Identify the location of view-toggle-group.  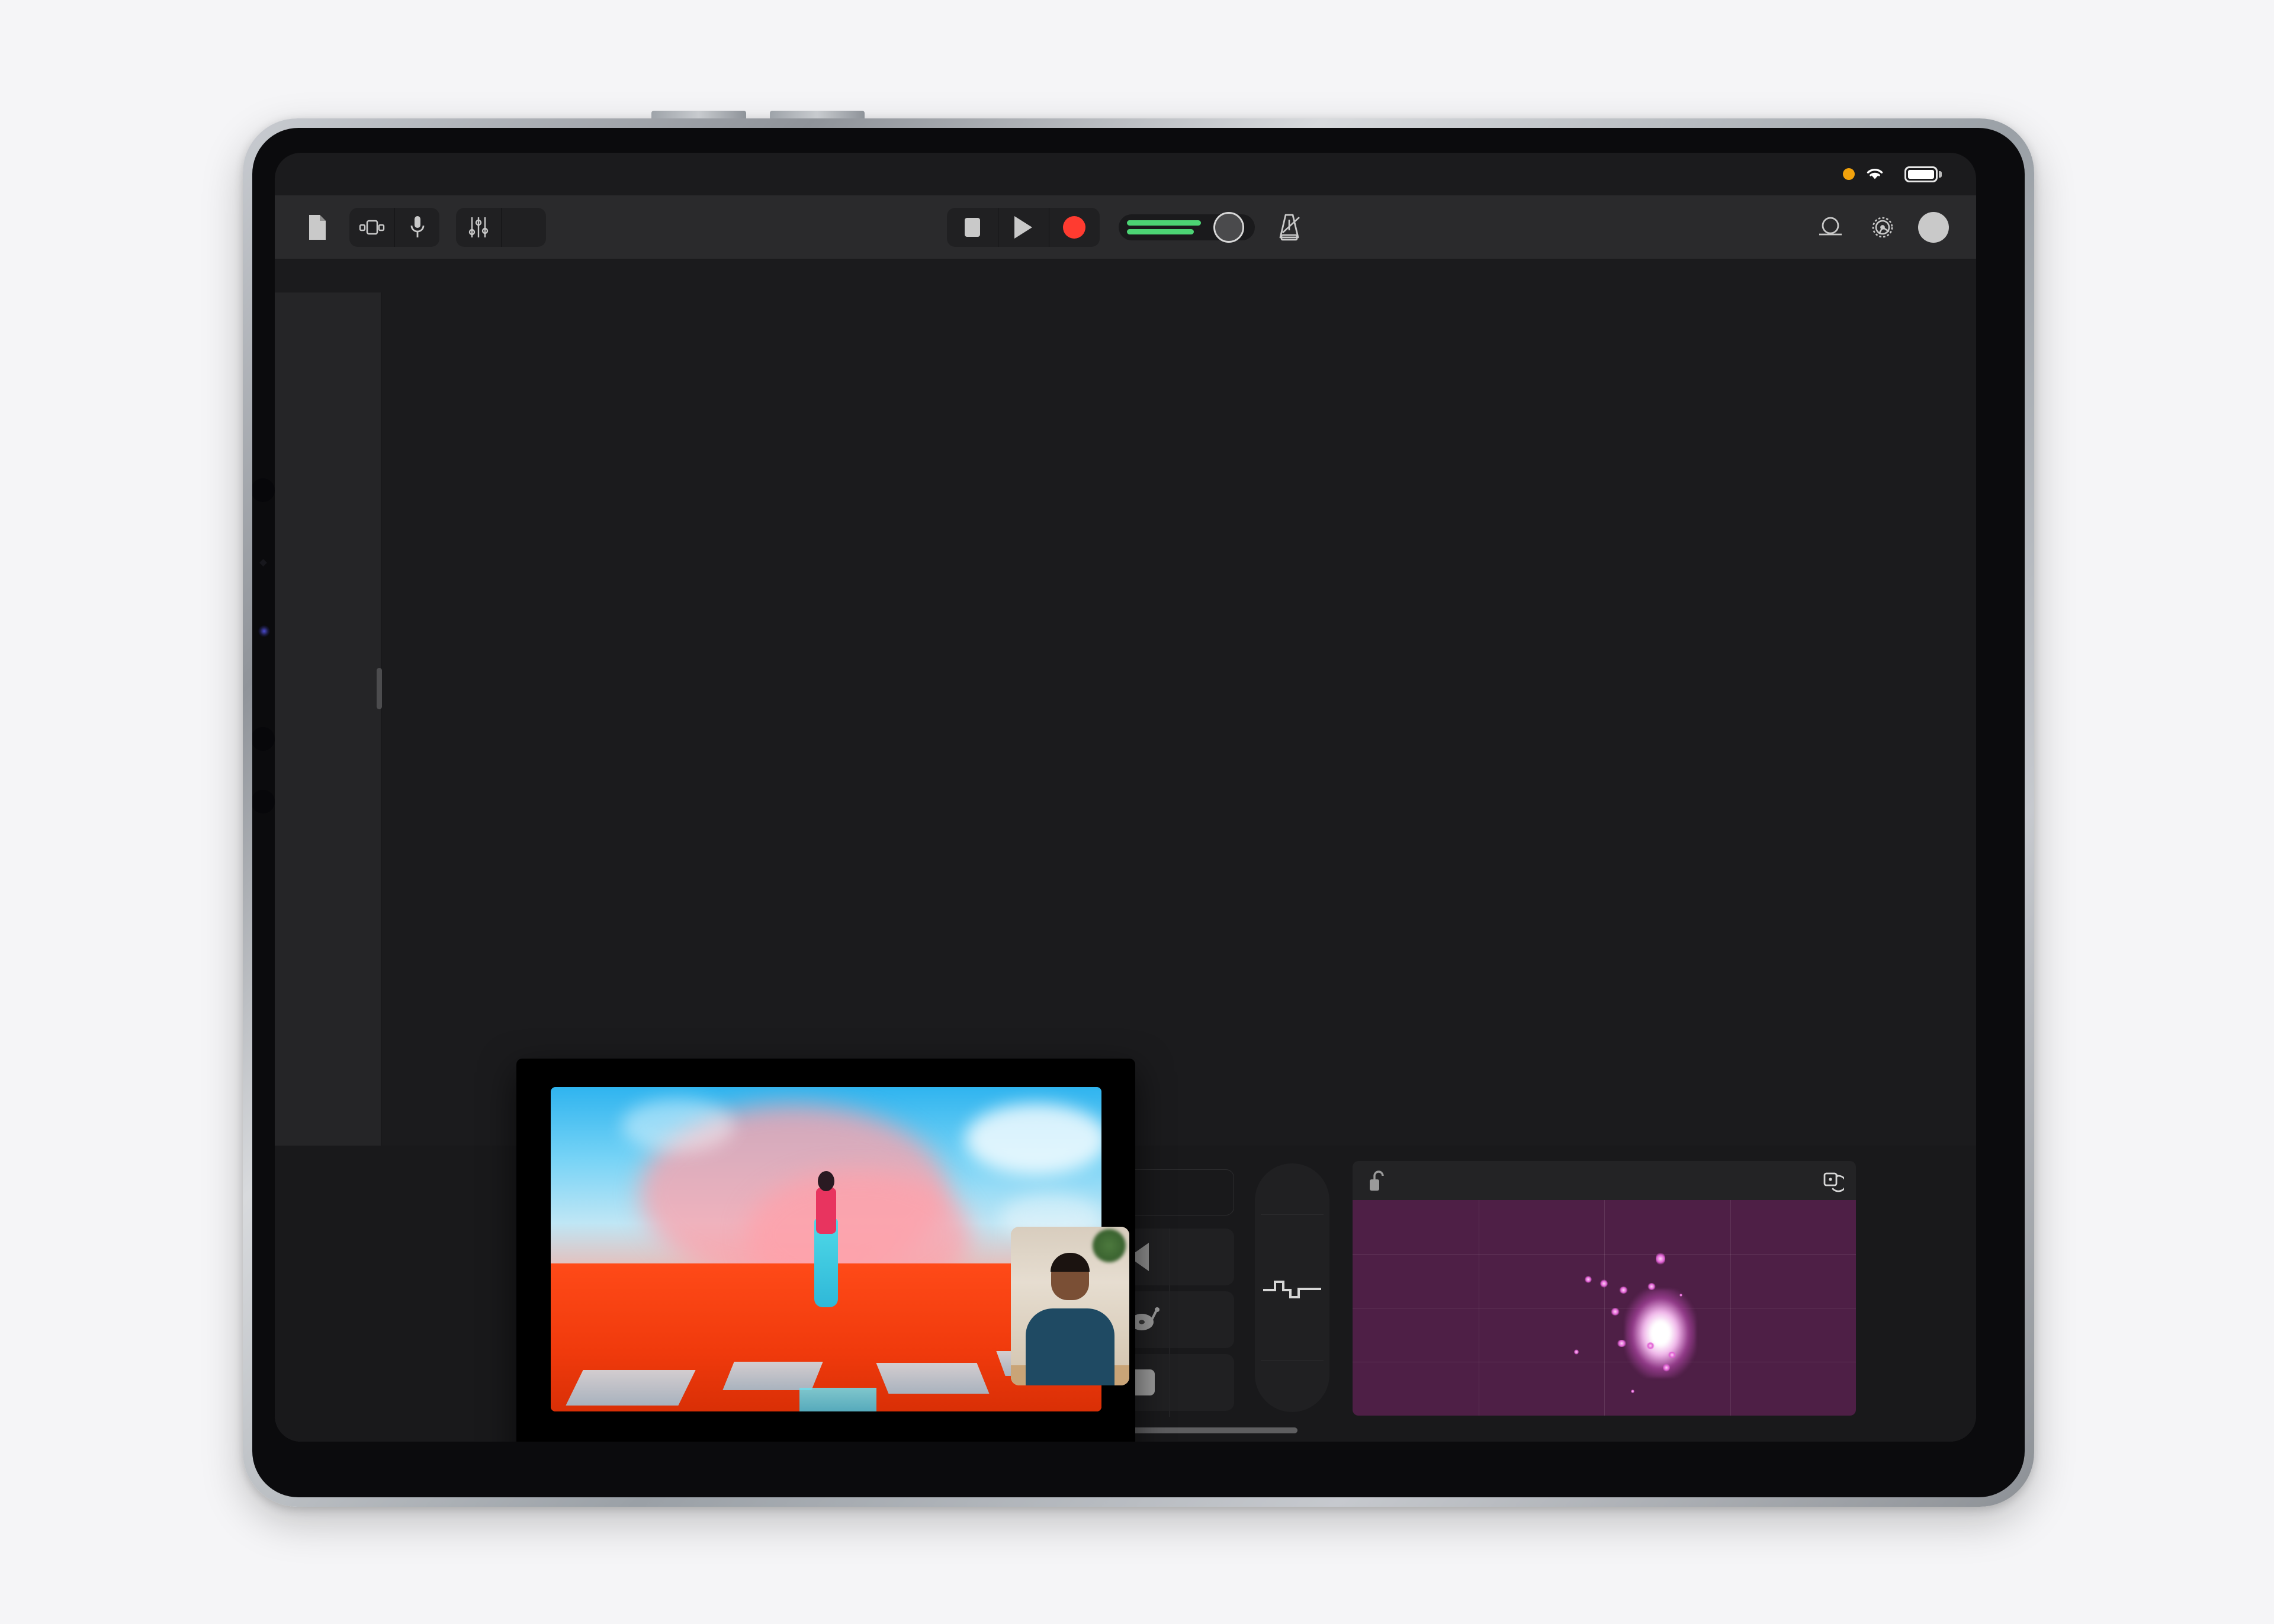
(394, 227).